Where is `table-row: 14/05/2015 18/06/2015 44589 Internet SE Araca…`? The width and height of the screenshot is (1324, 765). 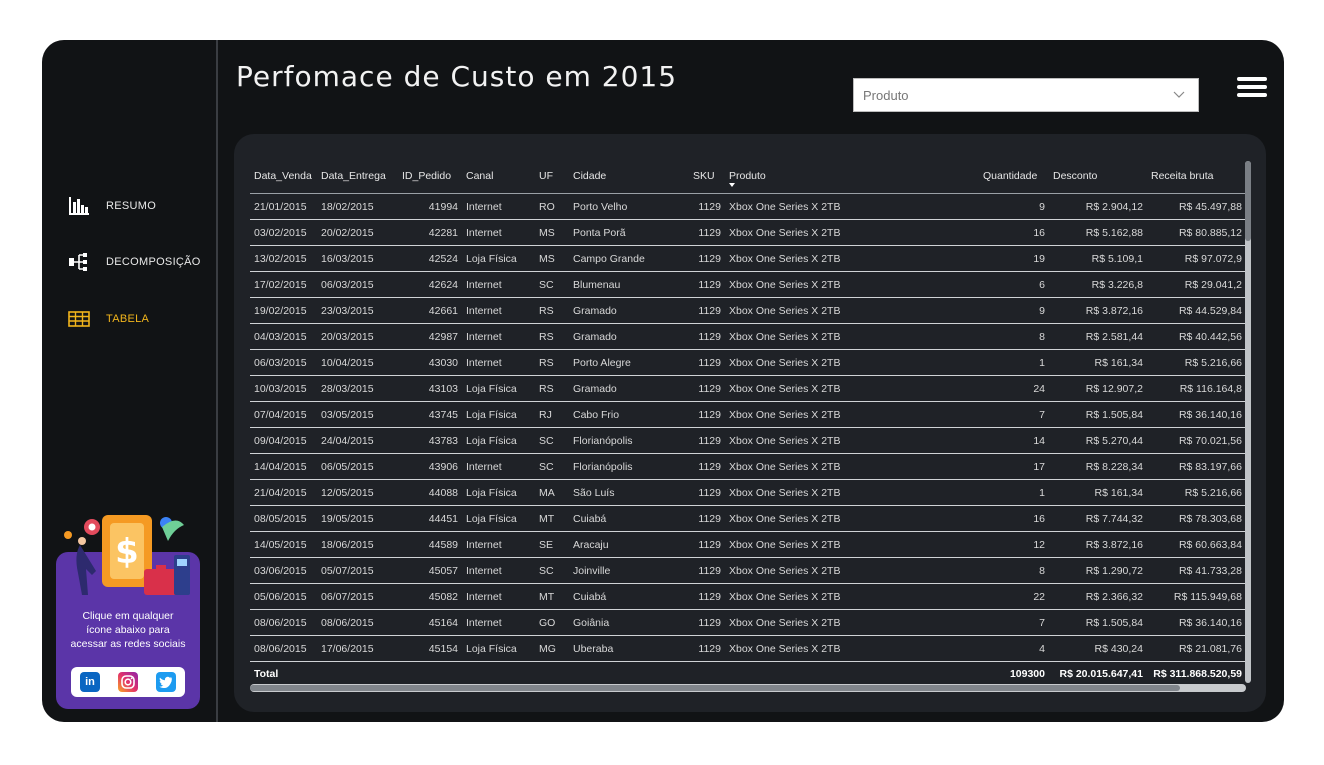 table-row: 14/05/2015 18/06/2015 44589 Internet SE Araca… is located at coordinates (748, 544).